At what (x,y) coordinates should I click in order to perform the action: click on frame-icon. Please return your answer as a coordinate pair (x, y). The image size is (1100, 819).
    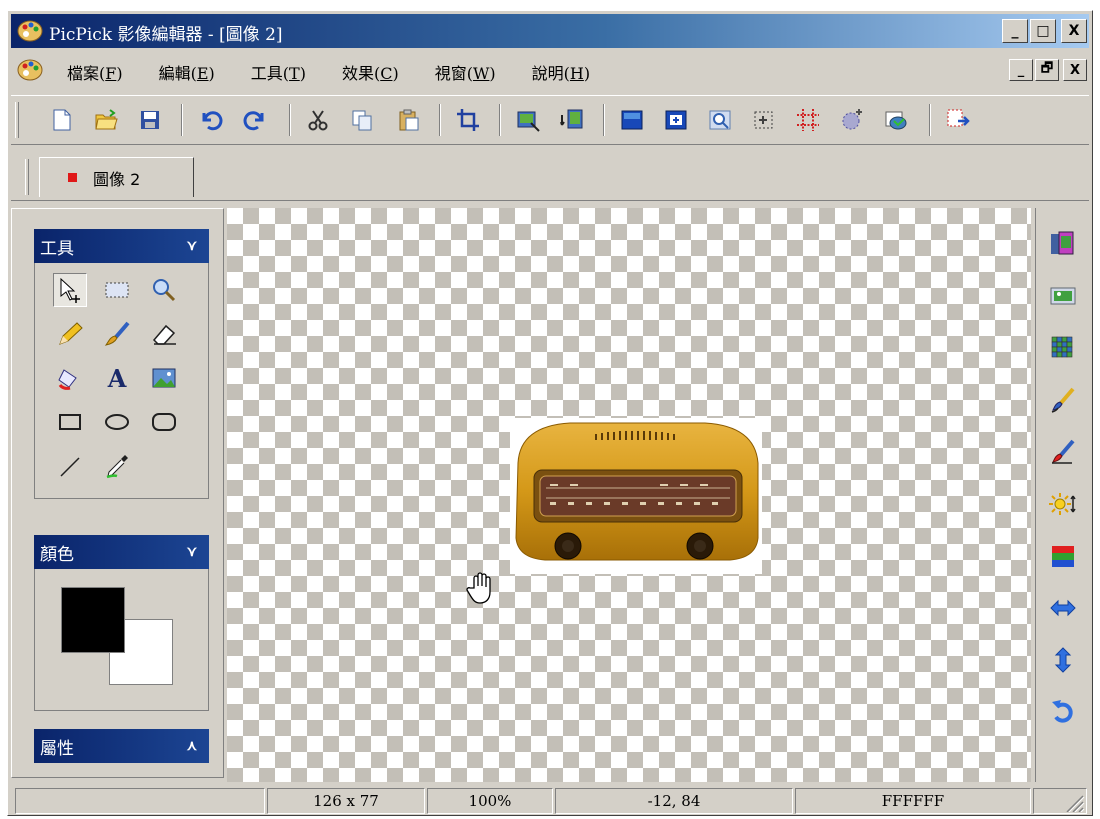
    Looking at the image, I should click on (632, 120).